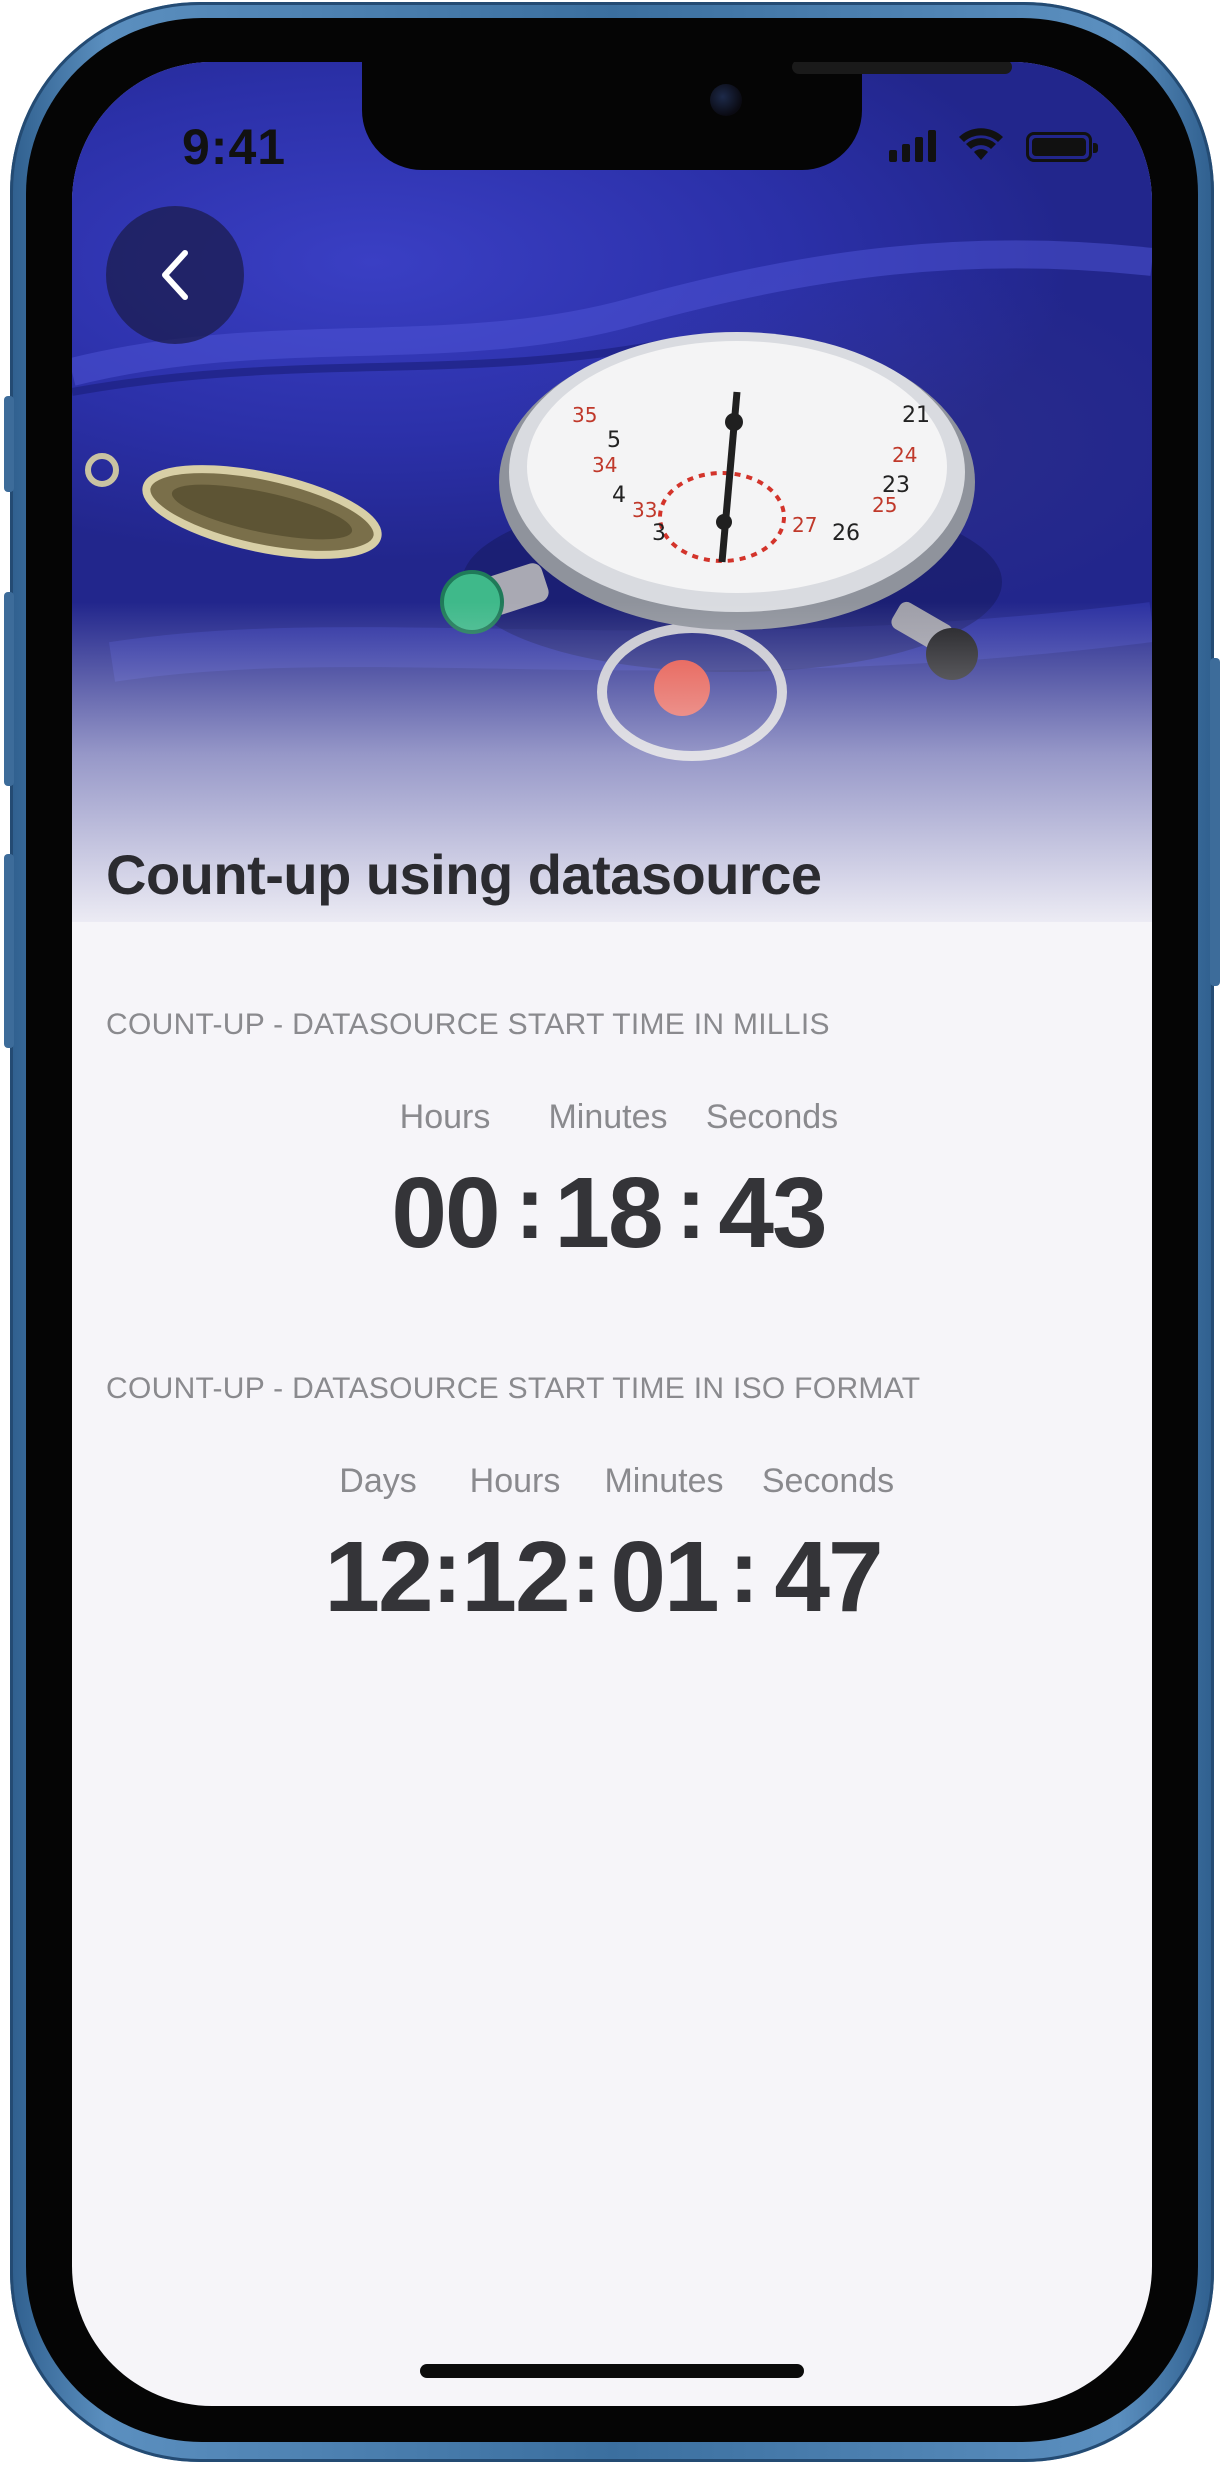 The image size is (1224, 2466). Describe the element at coordinates (378, 1577) in the screenshot. I see `value-days: 12` at that location.